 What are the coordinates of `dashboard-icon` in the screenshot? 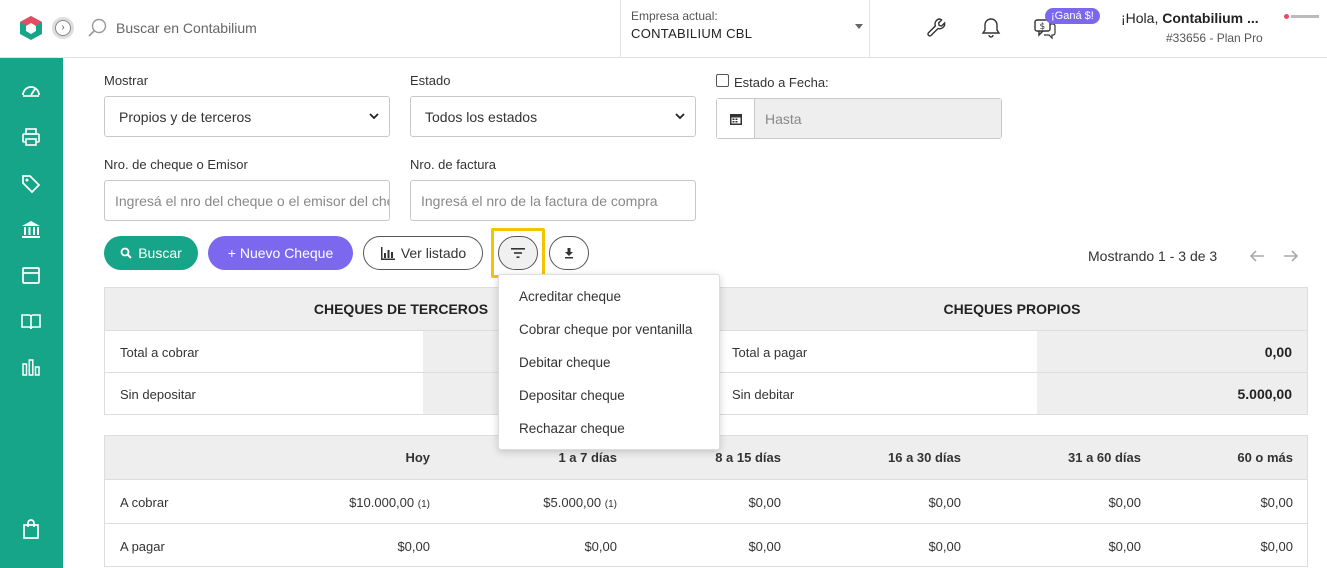 It's located at (31, 91).